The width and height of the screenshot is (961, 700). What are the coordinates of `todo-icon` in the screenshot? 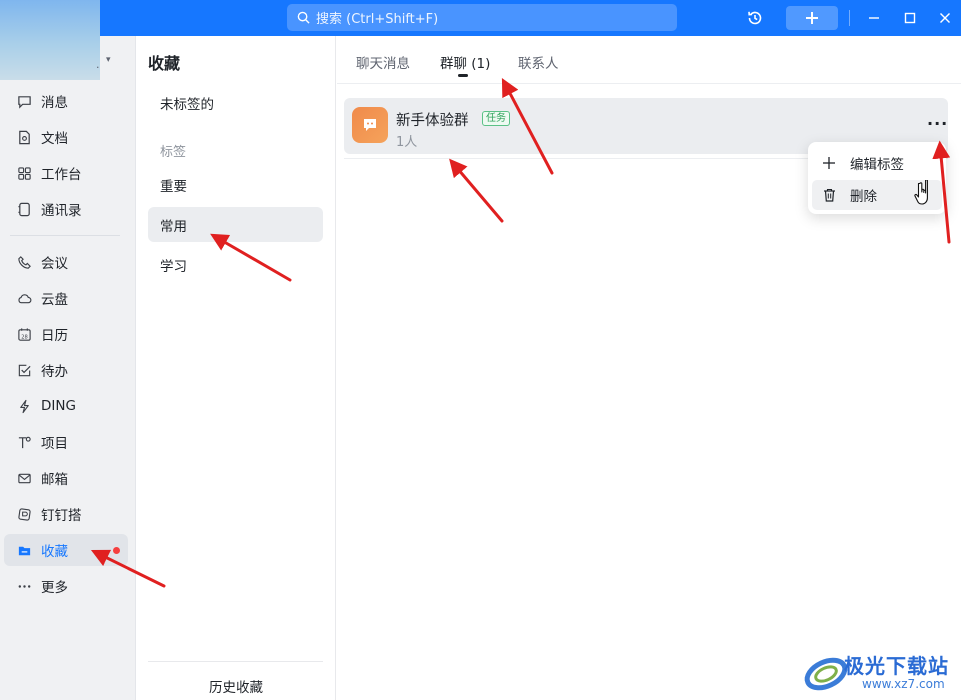 It's located at (24, 370).